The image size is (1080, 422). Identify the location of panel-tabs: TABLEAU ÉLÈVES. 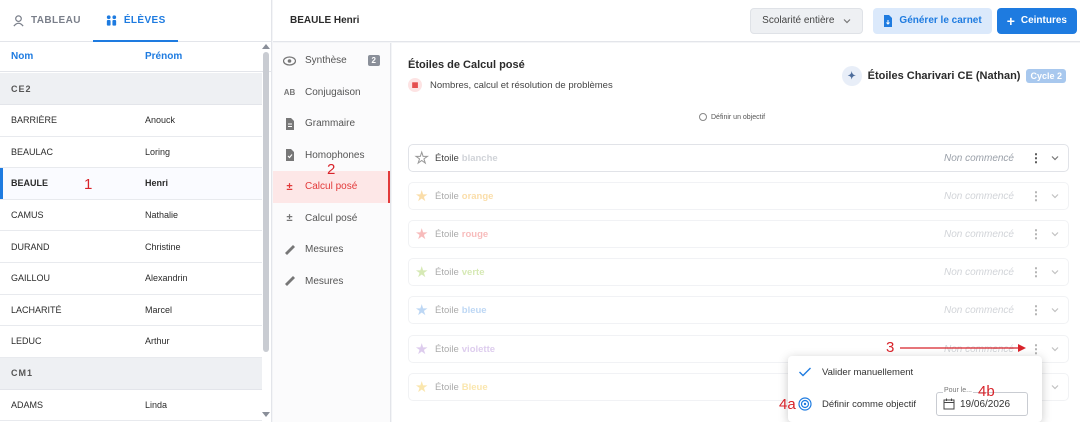
(135, 21).